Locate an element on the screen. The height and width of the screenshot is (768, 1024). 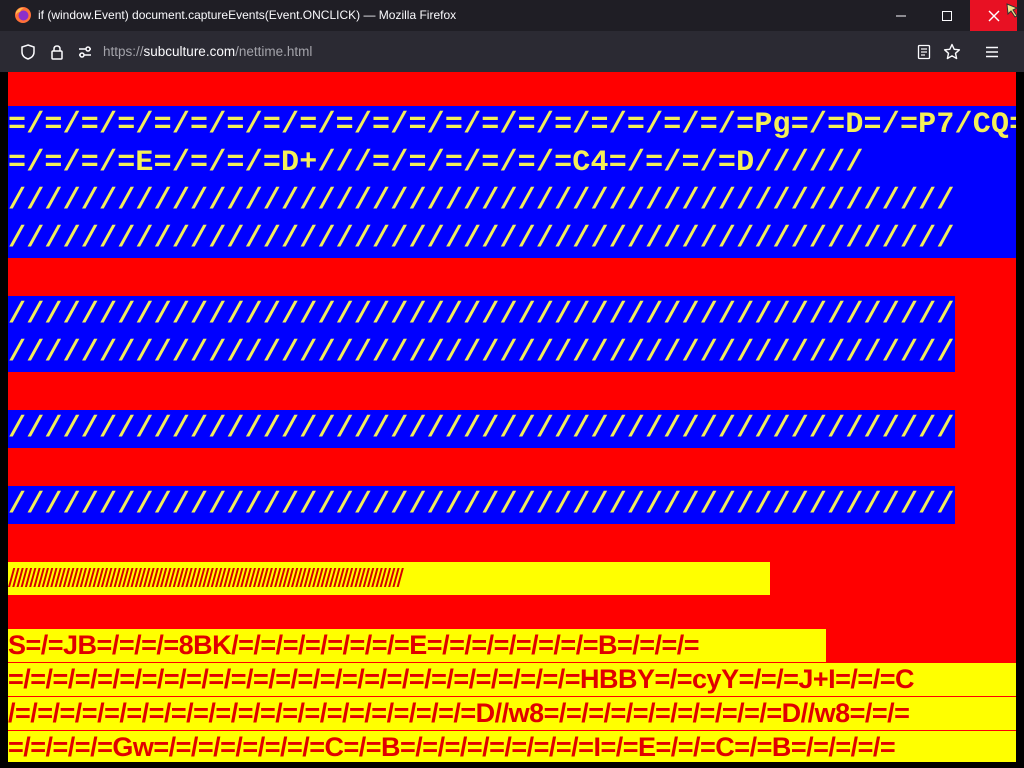
close-icon is located at coordinates (993, 15).